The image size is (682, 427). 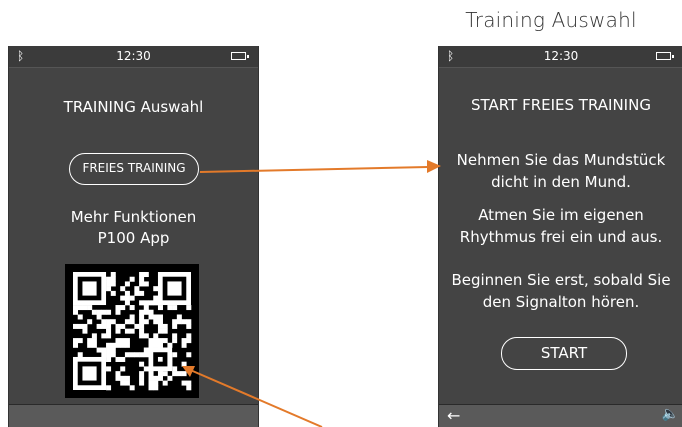 What do you see at coordinates (434, 166) in the screenshot?
I see `arrowhead` at bounding box center [434, 166].